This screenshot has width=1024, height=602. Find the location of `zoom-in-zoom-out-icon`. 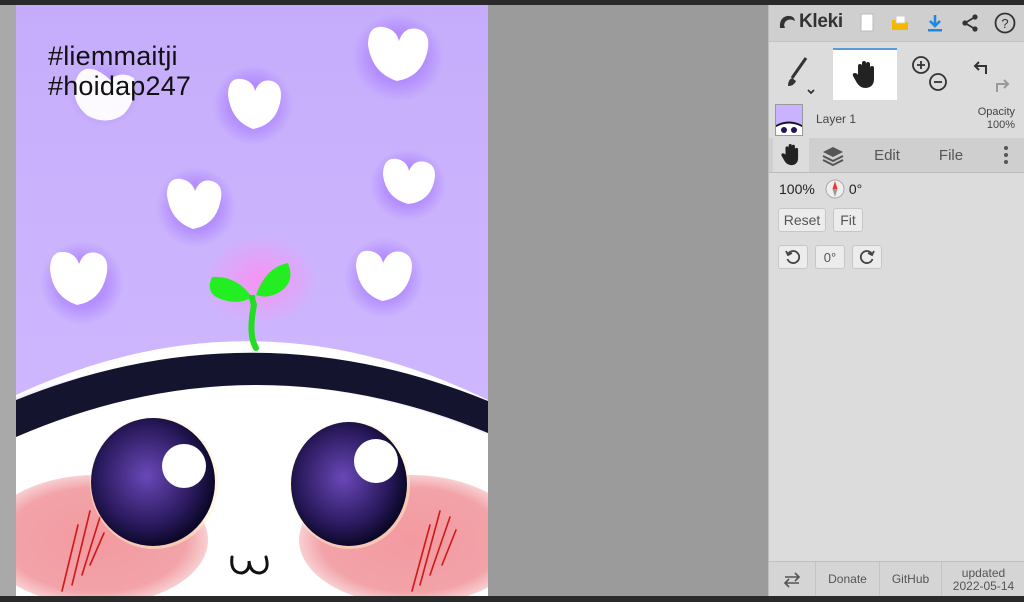

zoom-in-zoom-out-icon is located at coordinates (929, 73).